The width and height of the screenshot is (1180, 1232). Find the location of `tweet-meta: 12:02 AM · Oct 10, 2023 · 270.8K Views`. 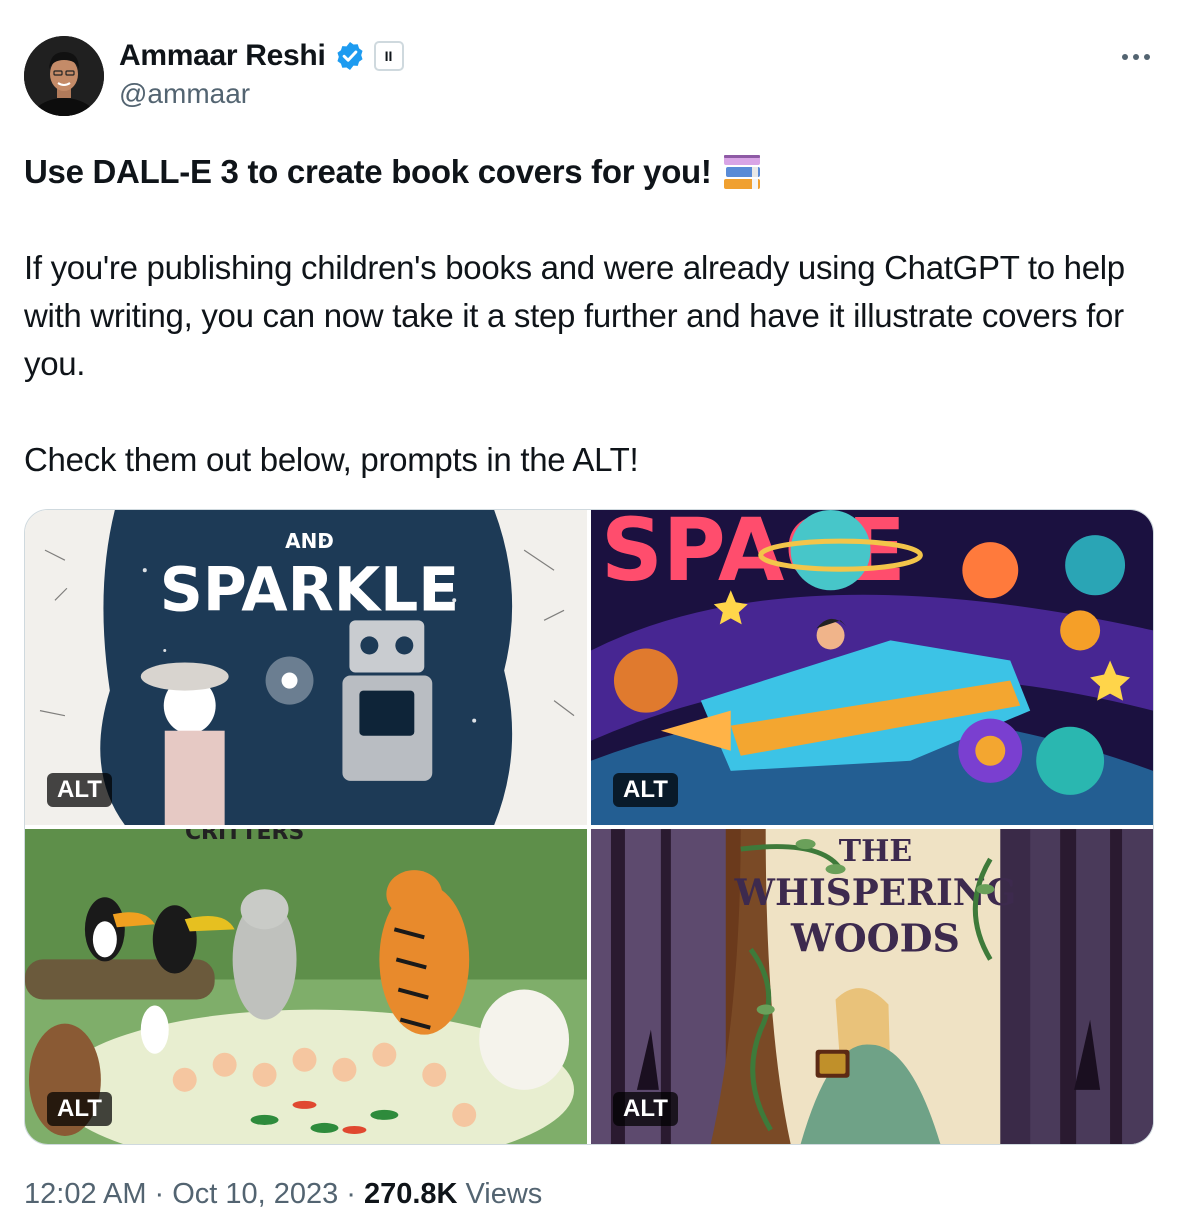

tweet-meta: 12:02 AM · Oct 10, 2023 · 270.8K Views is located at coordinates (283, 1194).